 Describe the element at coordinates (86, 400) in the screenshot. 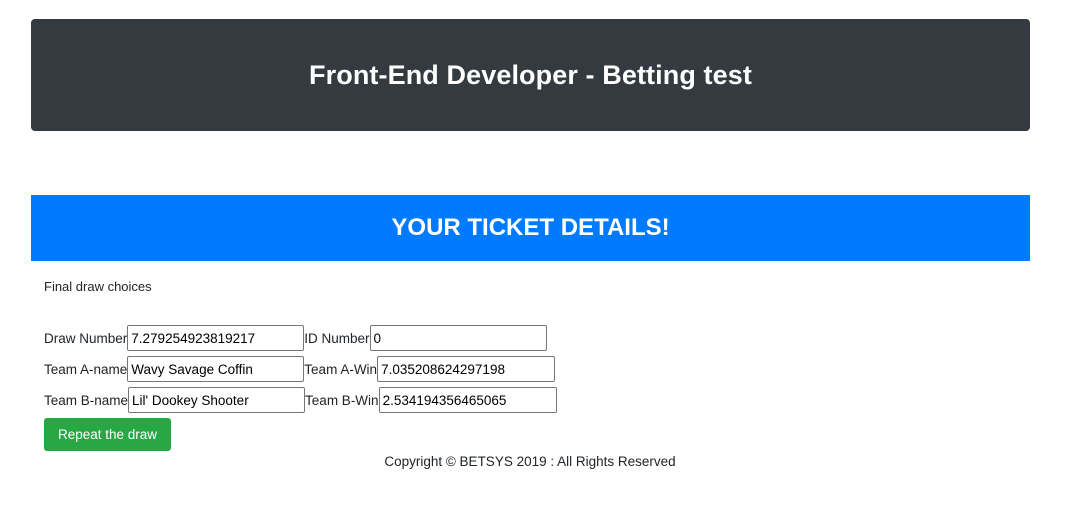

I see `team-b-name-label: Team B-name` at that location.